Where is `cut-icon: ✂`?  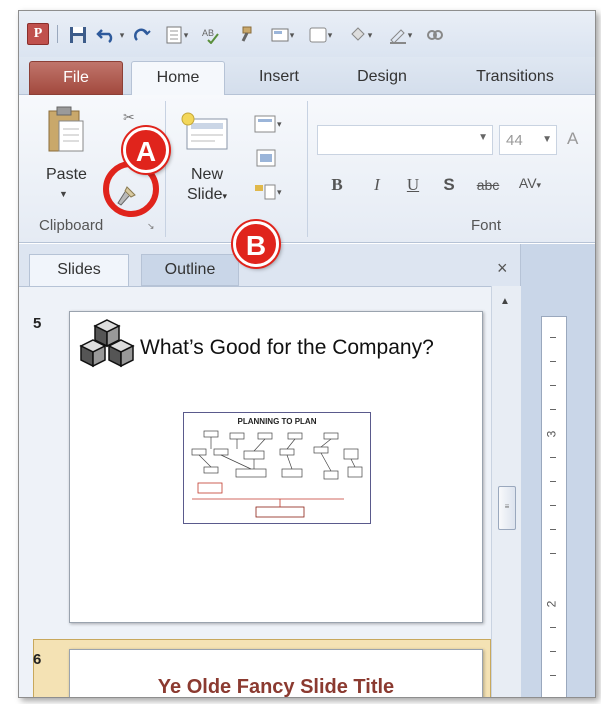
cut-icon: ✂ is located at coordinates (129, 117).